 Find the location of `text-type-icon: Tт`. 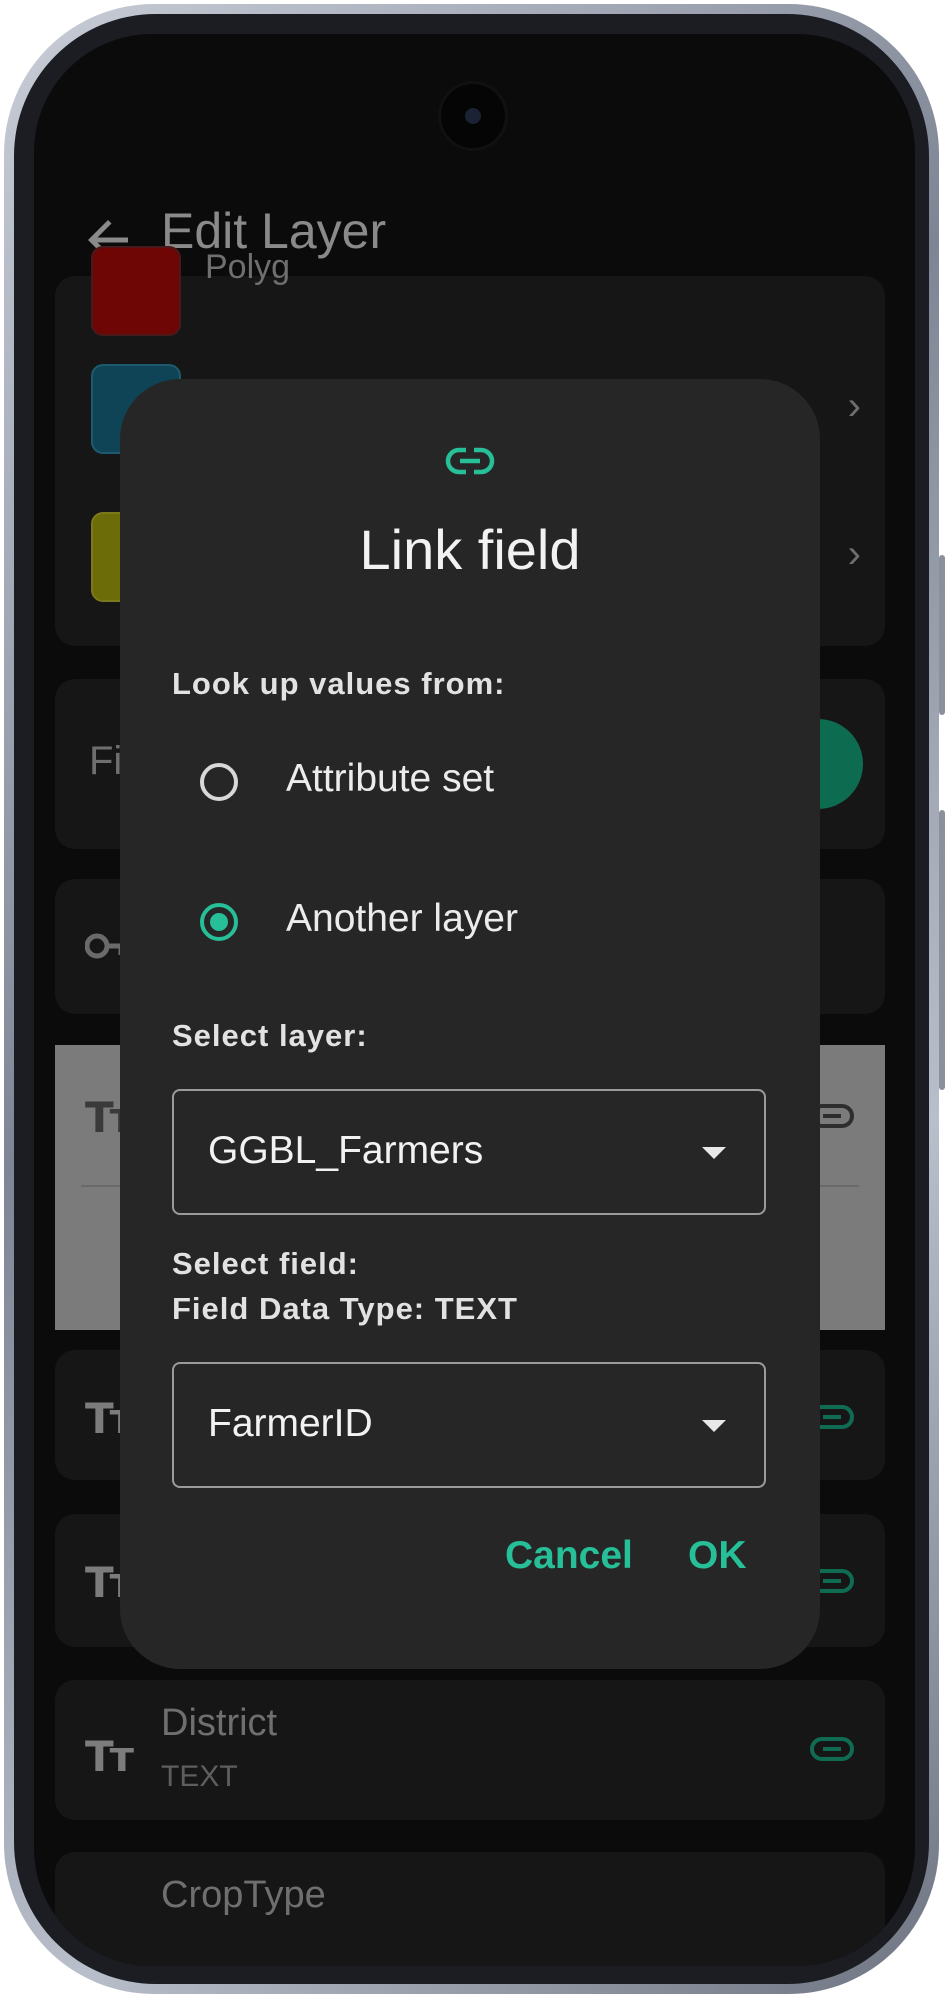

text-type-icon: Tт is located at coordinates (109, 1756).